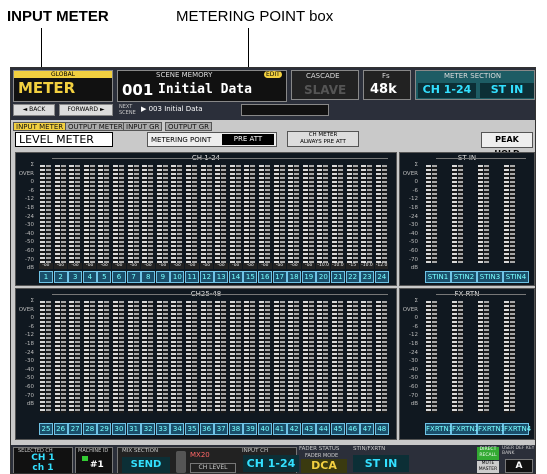 The height and width of the screenshot is (474, 547). What do you see at coordinates (413, 335) in the screenshot?
I see `scale-label: -12` at bounding box center [413, 335].